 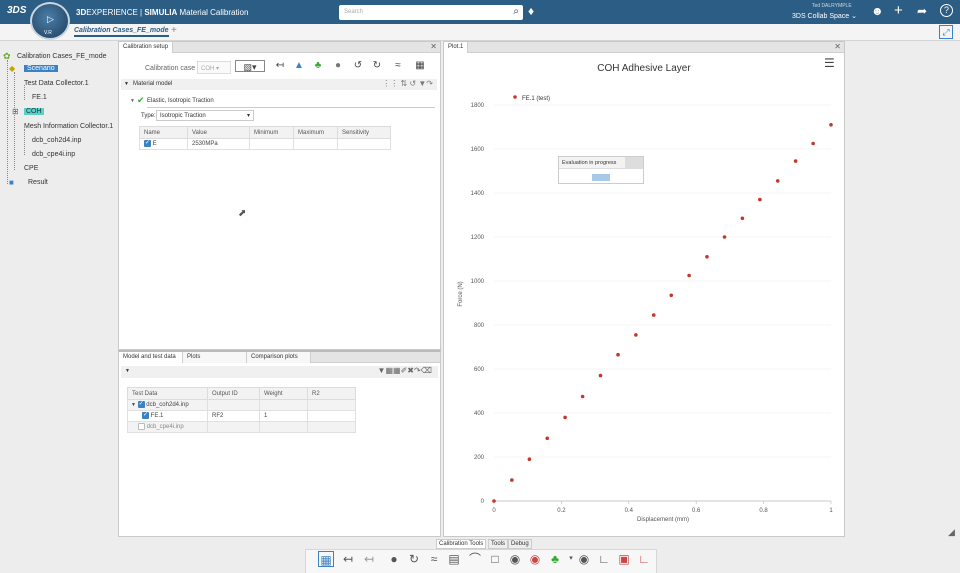 I want to click on tree-test-data-collector: Test Data Collector.1, so click(x=56, y=83).